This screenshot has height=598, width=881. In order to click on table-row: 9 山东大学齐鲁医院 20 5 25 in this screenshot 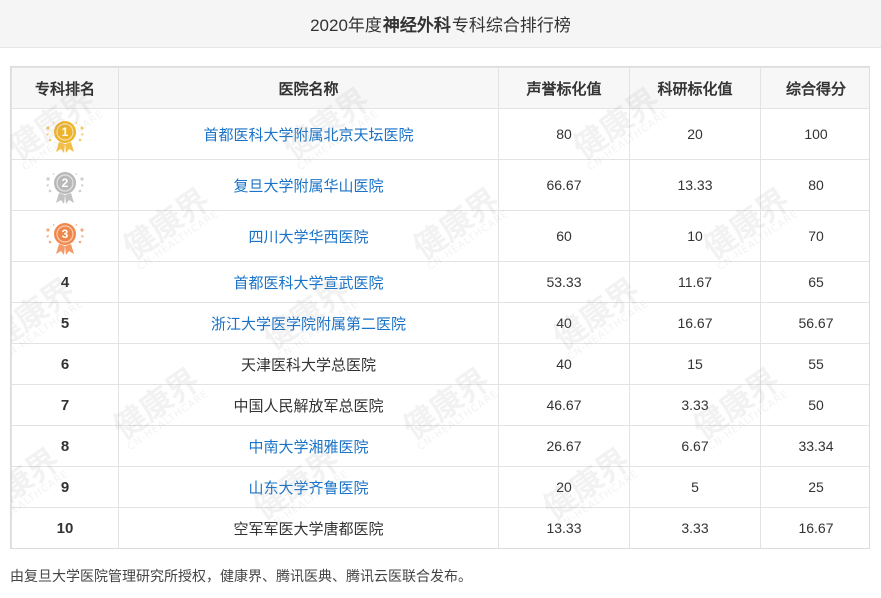, I will do `click(440, 487)`.